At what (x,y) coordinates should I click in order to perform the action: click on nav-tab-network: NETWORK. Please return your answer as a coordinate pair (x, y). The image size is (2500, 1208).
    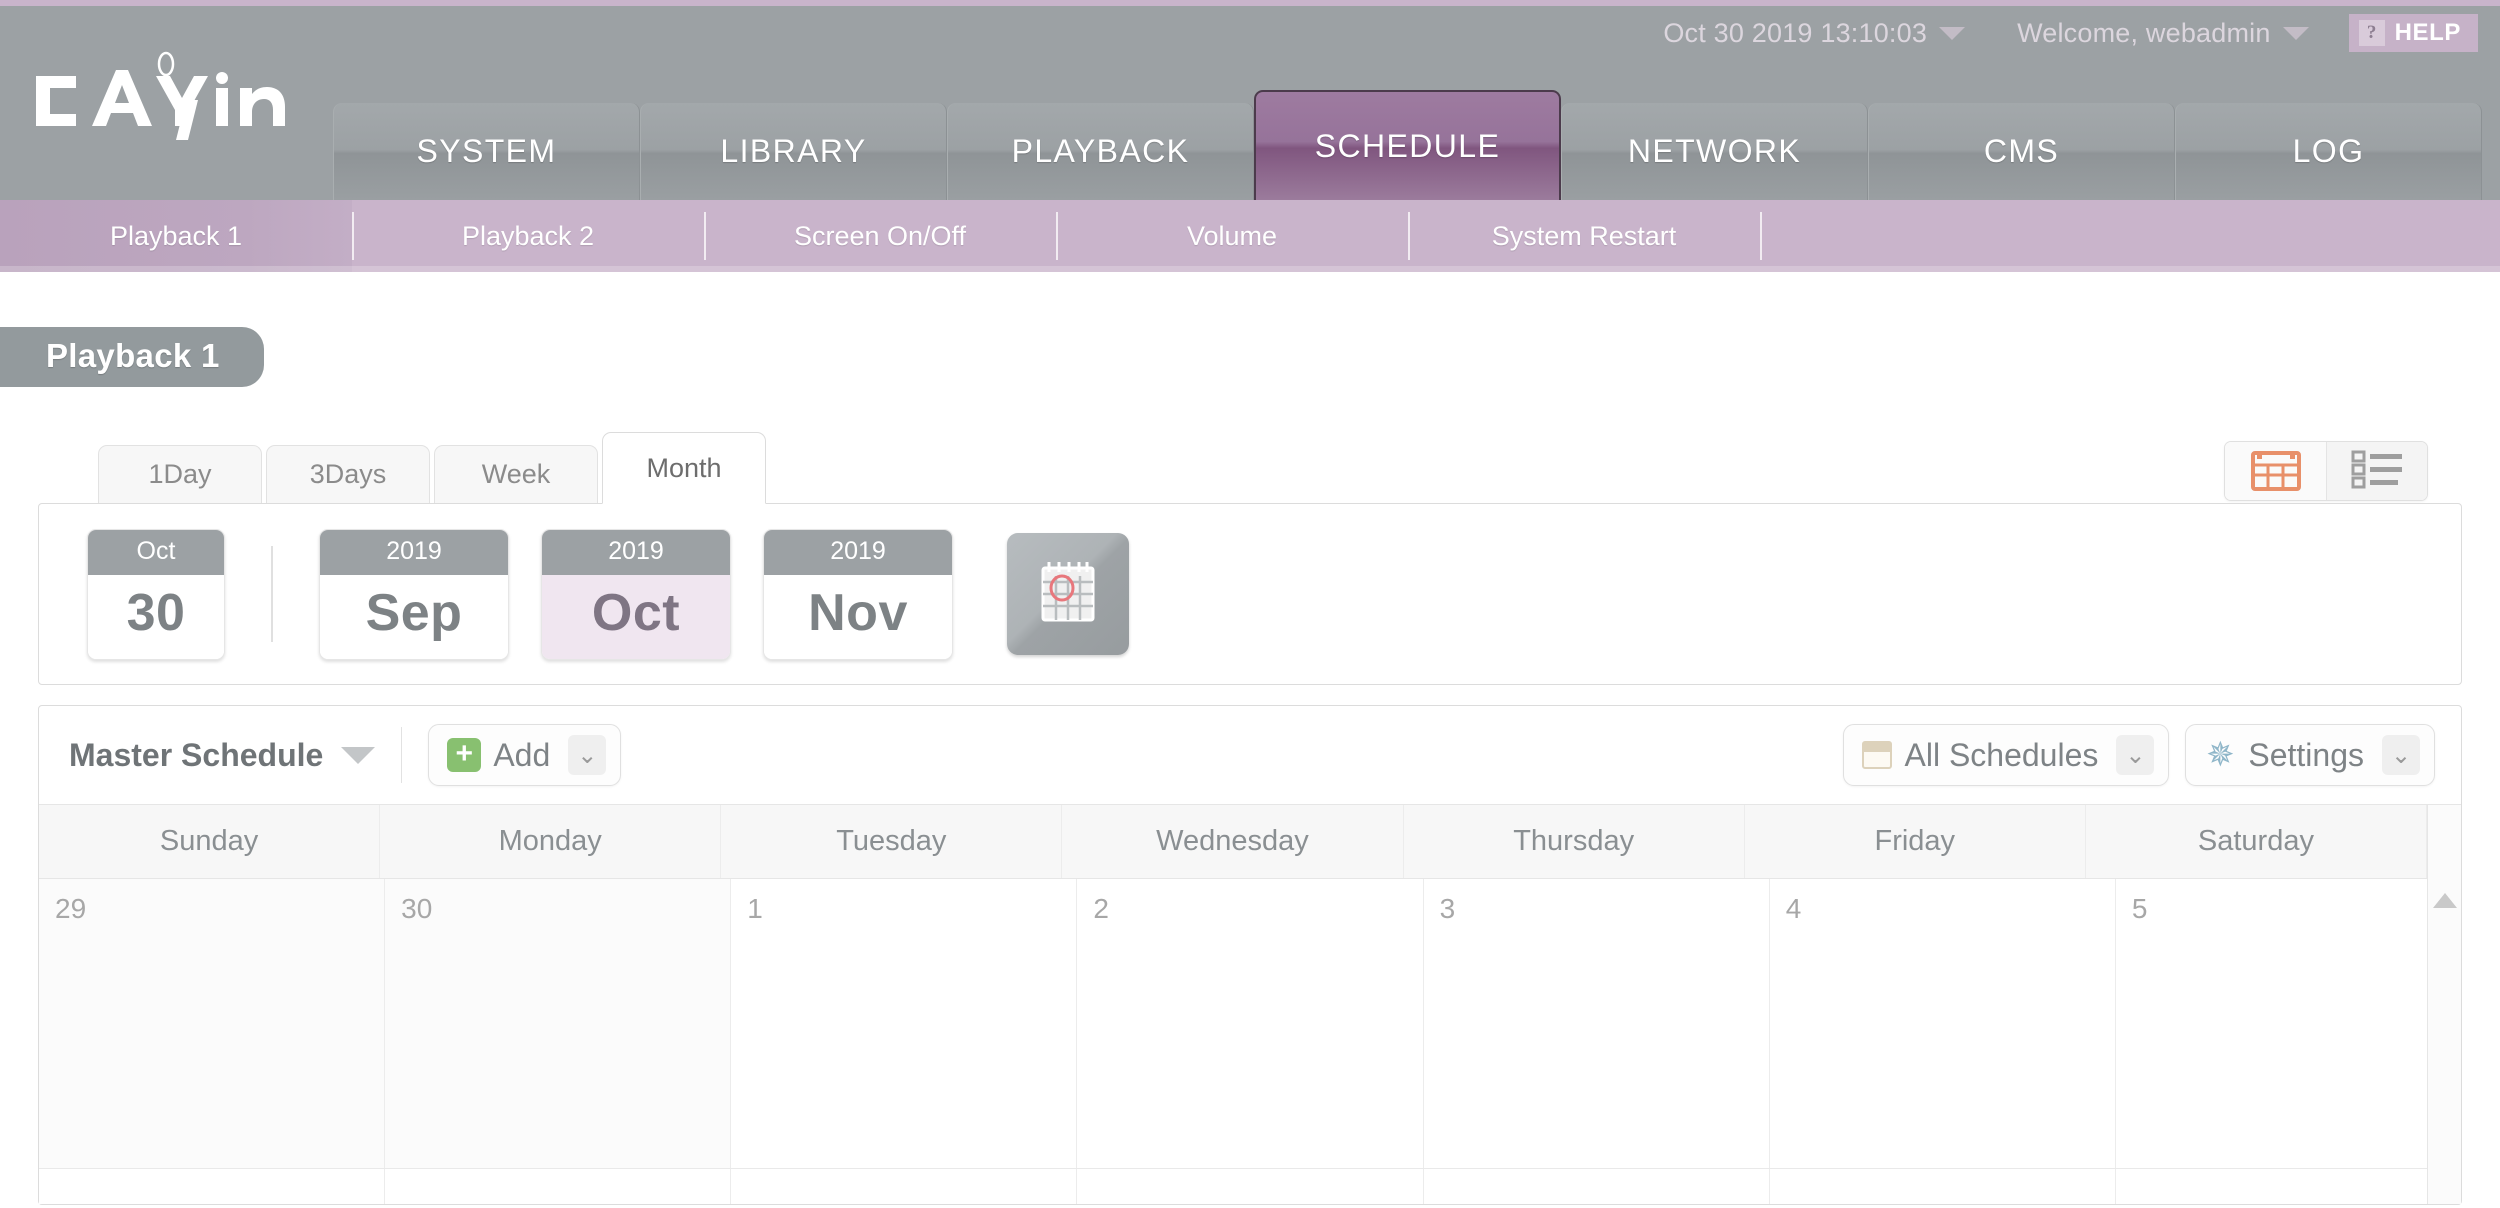
    Looking at the image, I should click on (1714, 151).